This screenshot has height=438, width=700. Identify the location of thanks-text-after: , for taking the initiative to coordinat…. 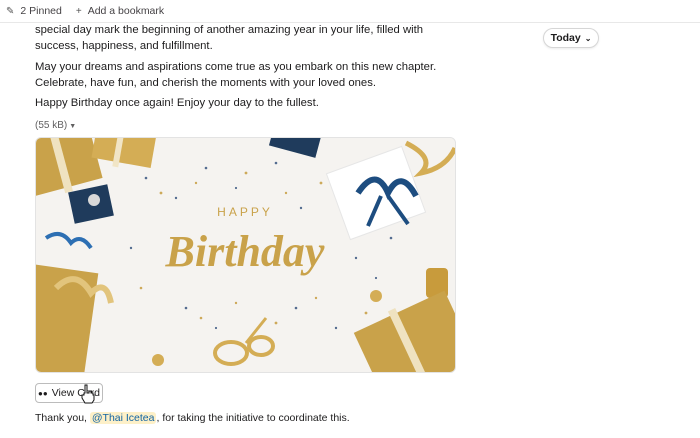
(253, 418).